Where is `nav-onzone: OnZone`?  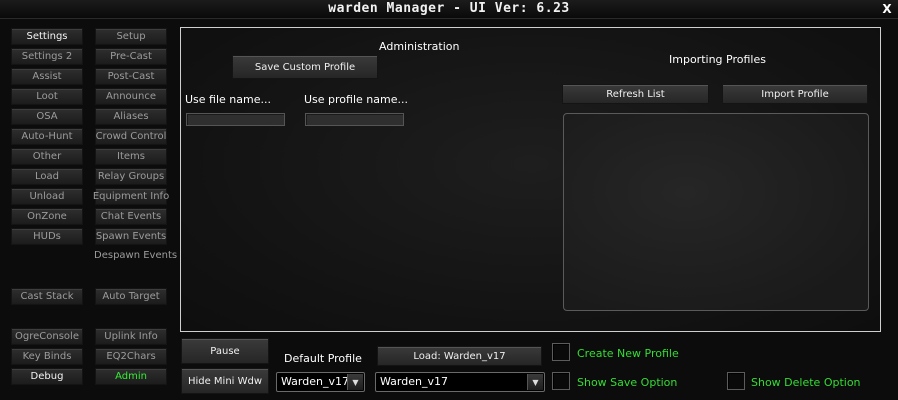 nav-onzone: OnZone is located at coordinates (47, 216).